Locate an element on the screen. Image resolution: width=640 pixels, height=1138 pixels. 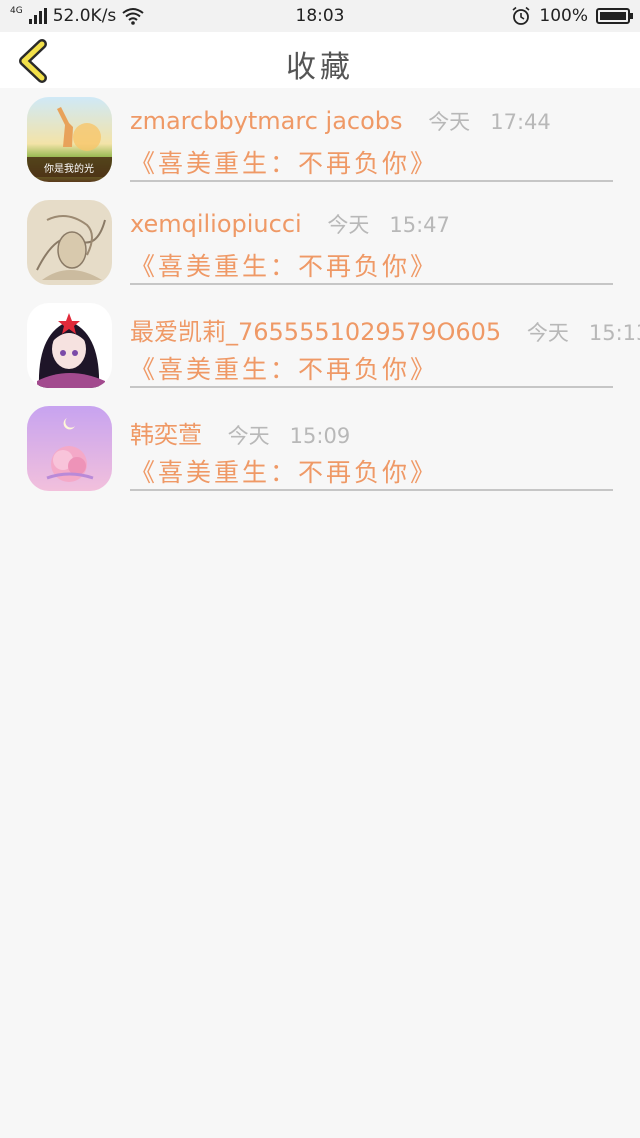
app-header: 收藏 is located at coordinates (320, 60).